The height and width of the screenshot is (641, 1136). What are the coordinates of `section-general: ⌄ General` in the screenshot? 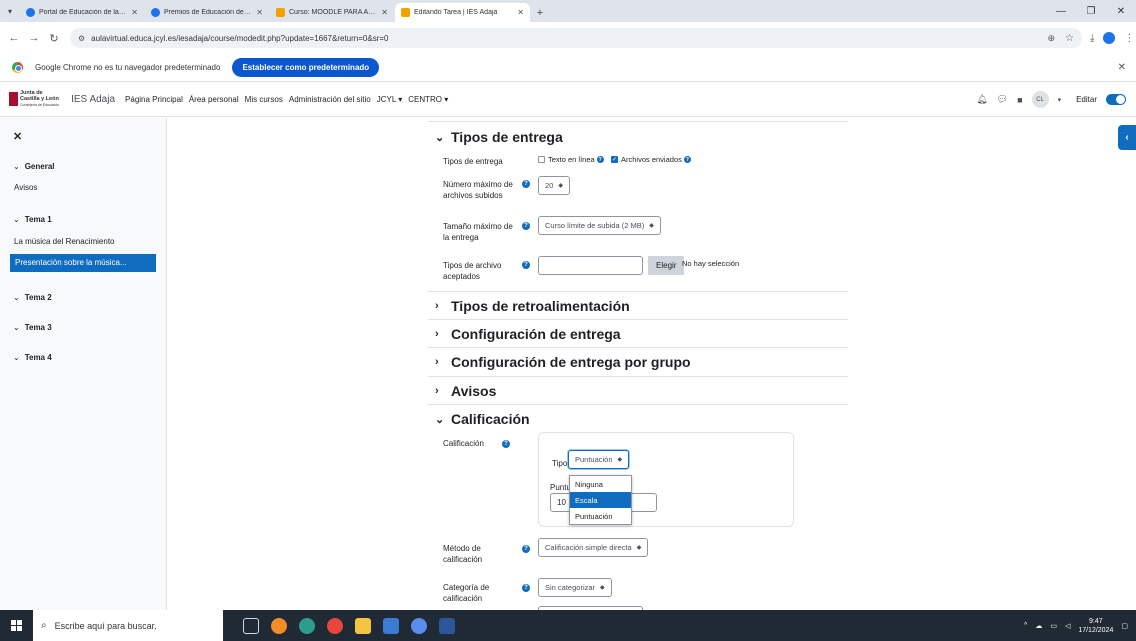 It's located at (34, 166).